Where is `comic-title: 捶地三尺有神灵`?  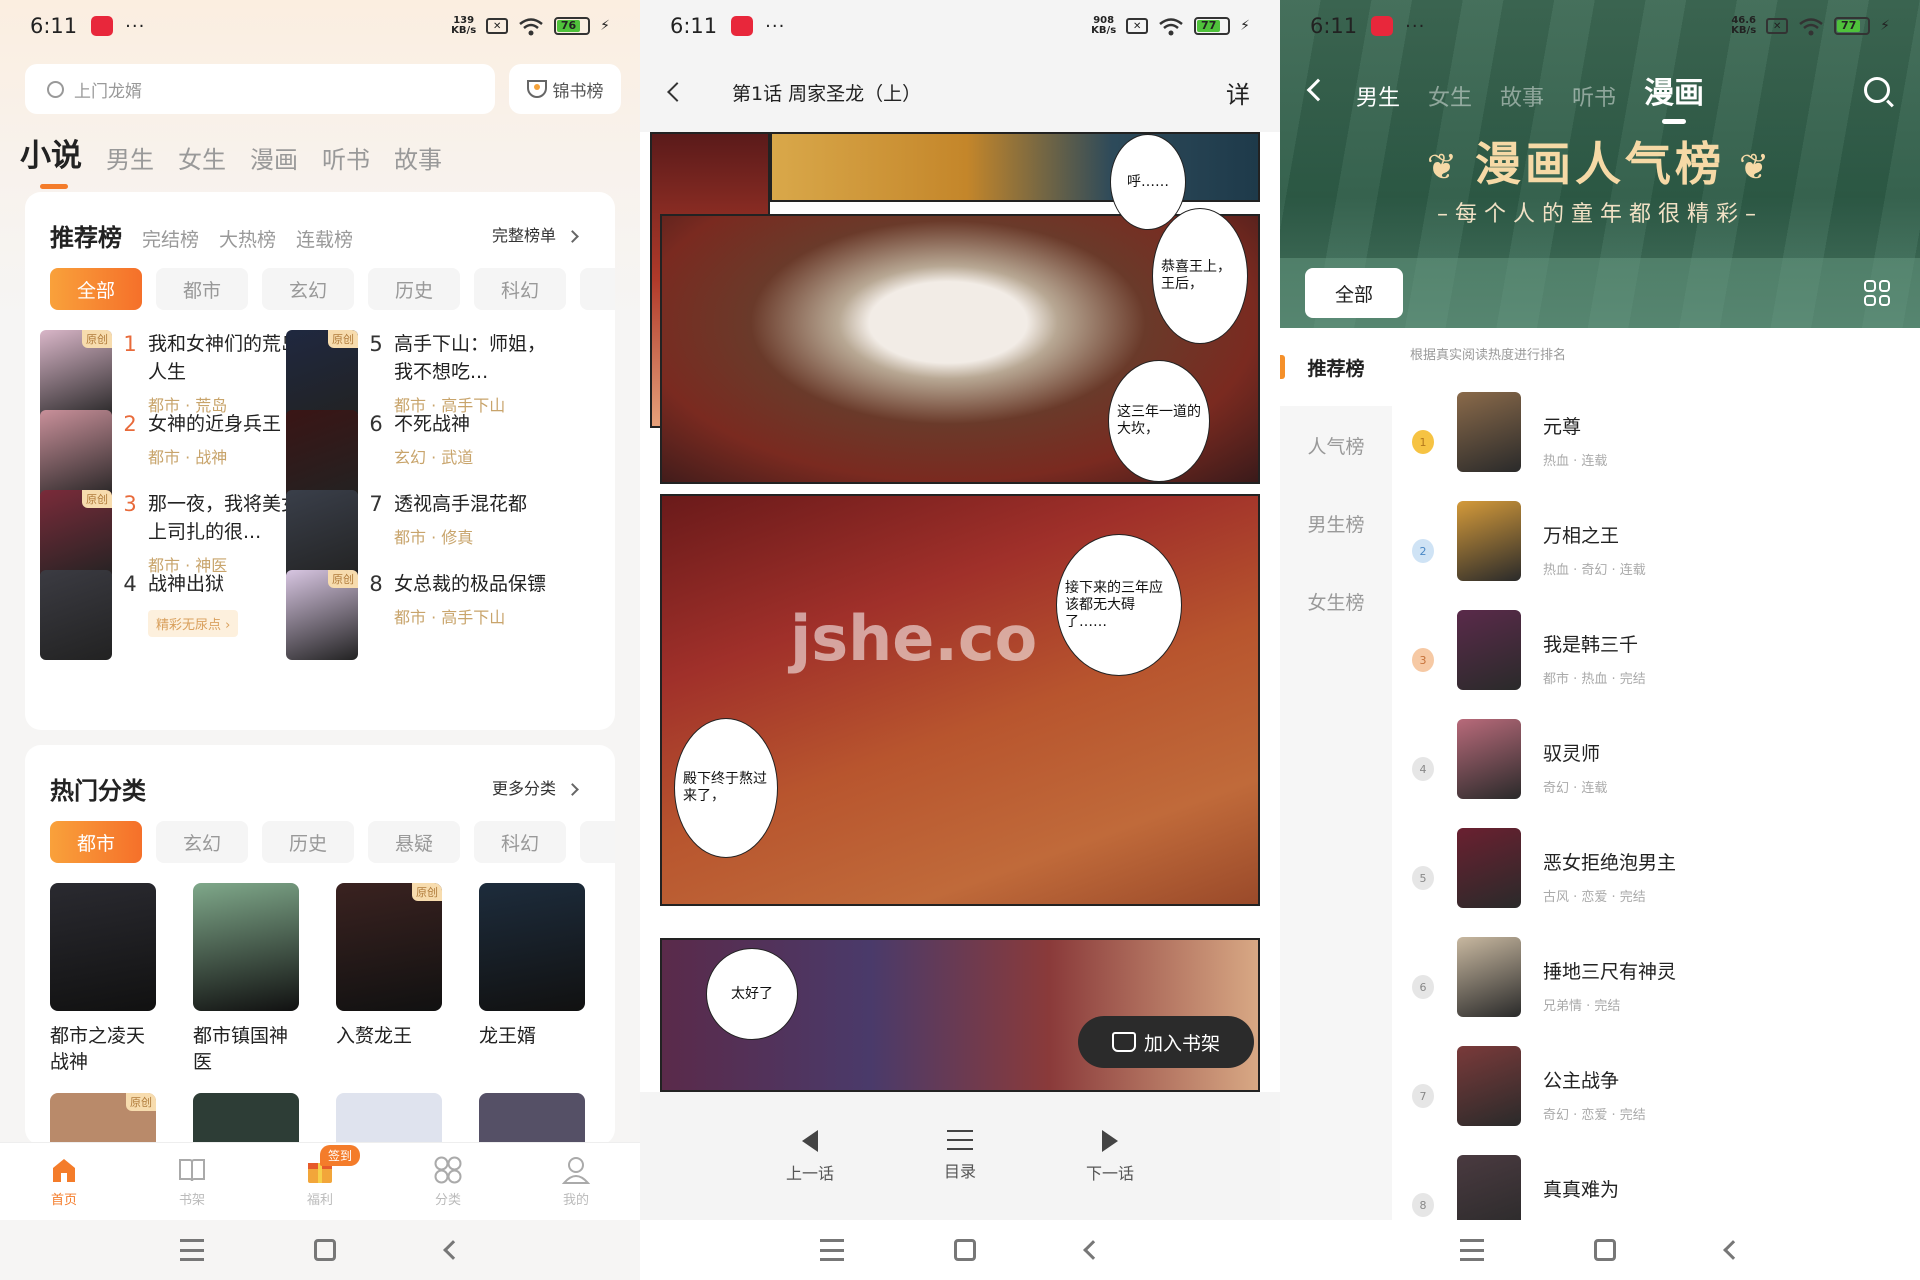
comic-title: 捶地三尺有神灵 is located at coordinates (1610, 972).